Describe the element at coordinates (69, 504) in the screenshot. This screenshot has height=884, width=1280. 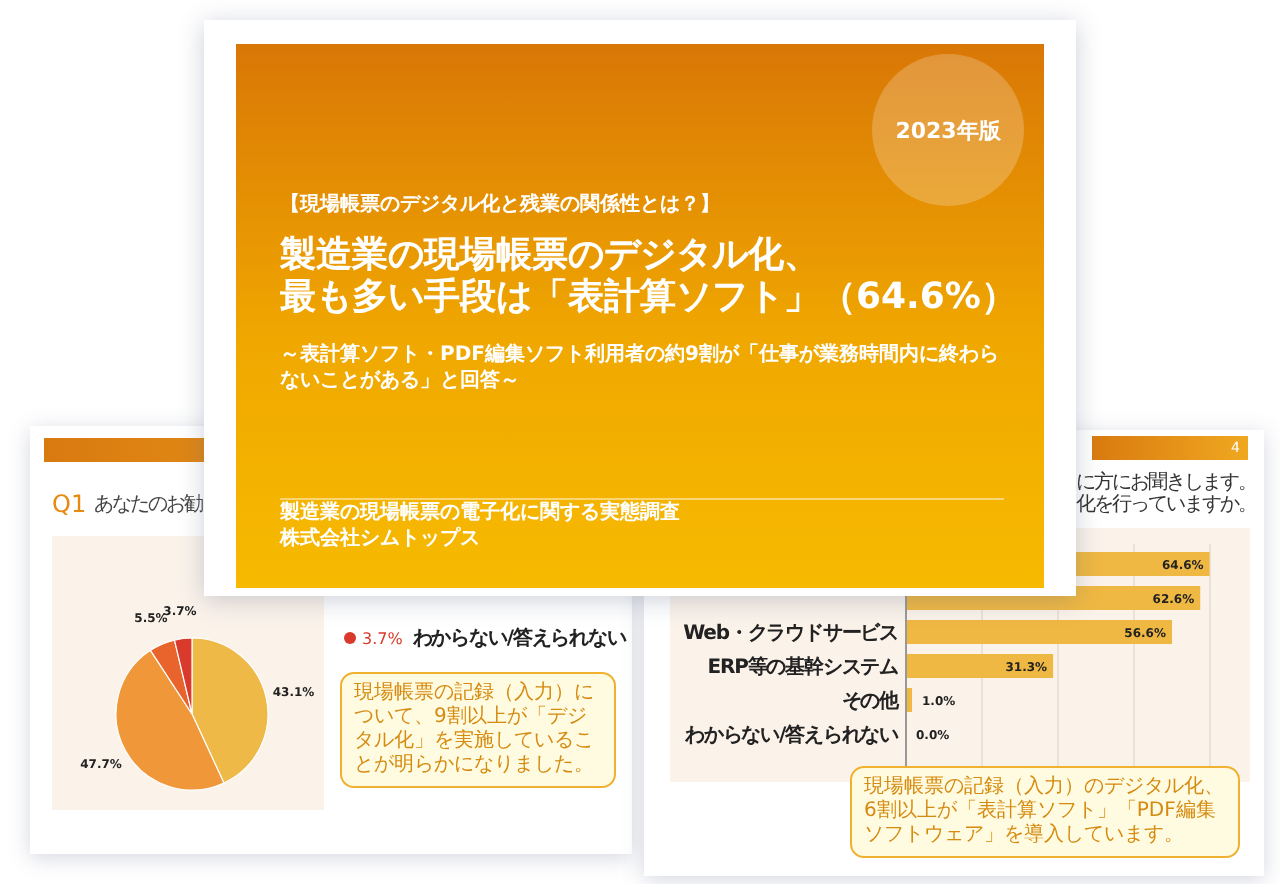
I see `question-number: Q1` at that location.